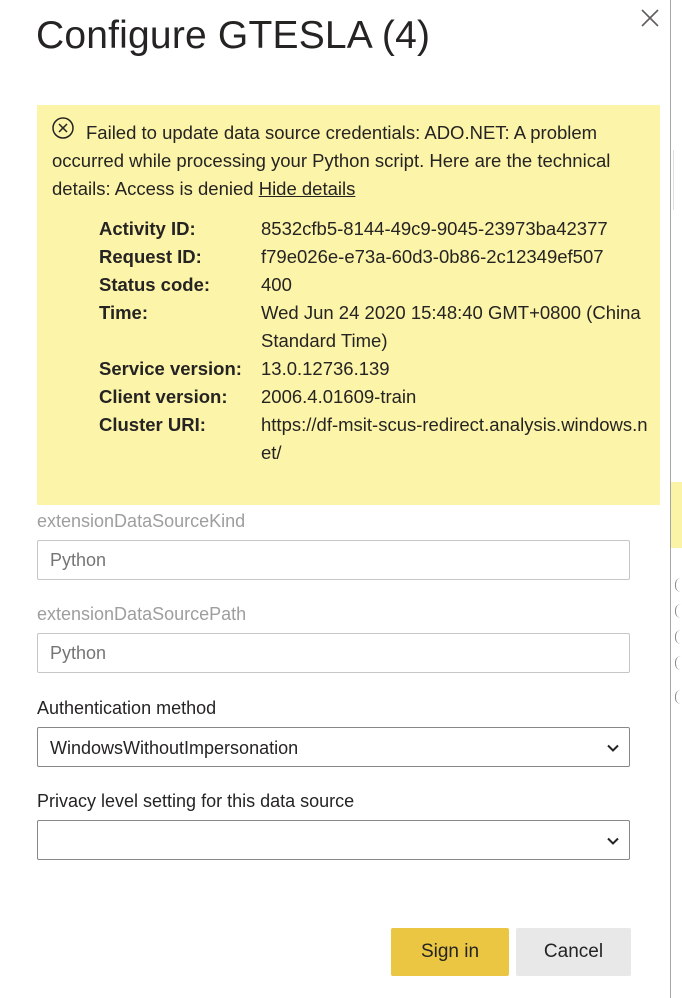 This screenshot has width=682, height=998. I want to click on detail-value: 400, so click(276, 284).